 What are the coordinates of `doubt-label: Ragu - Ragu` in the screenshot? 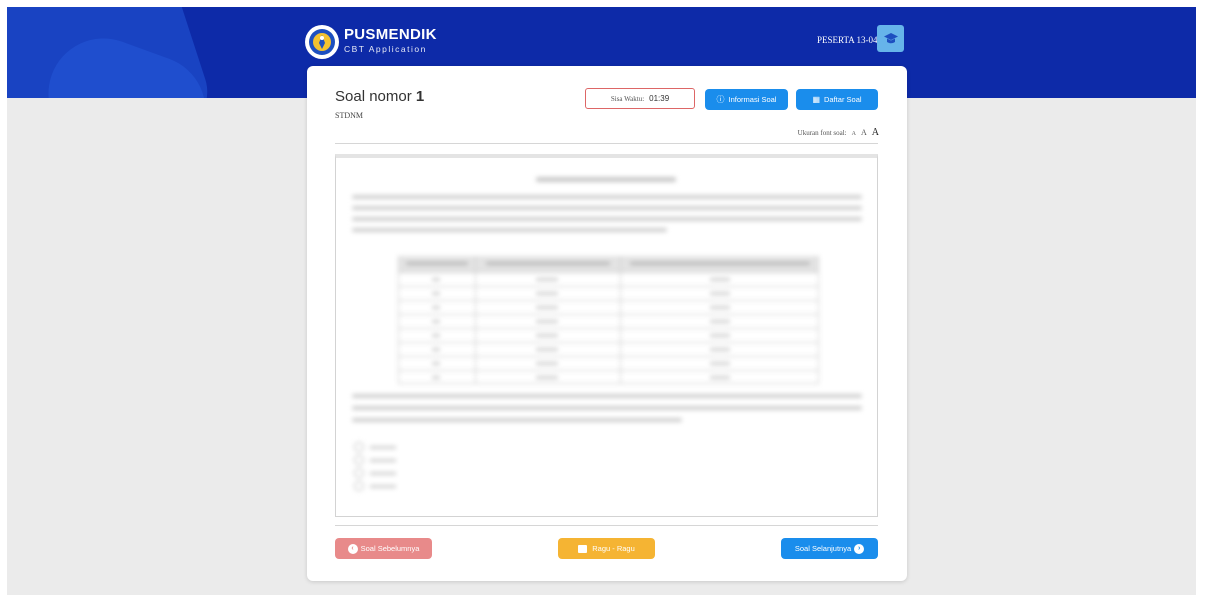 It's located at (613, 548).